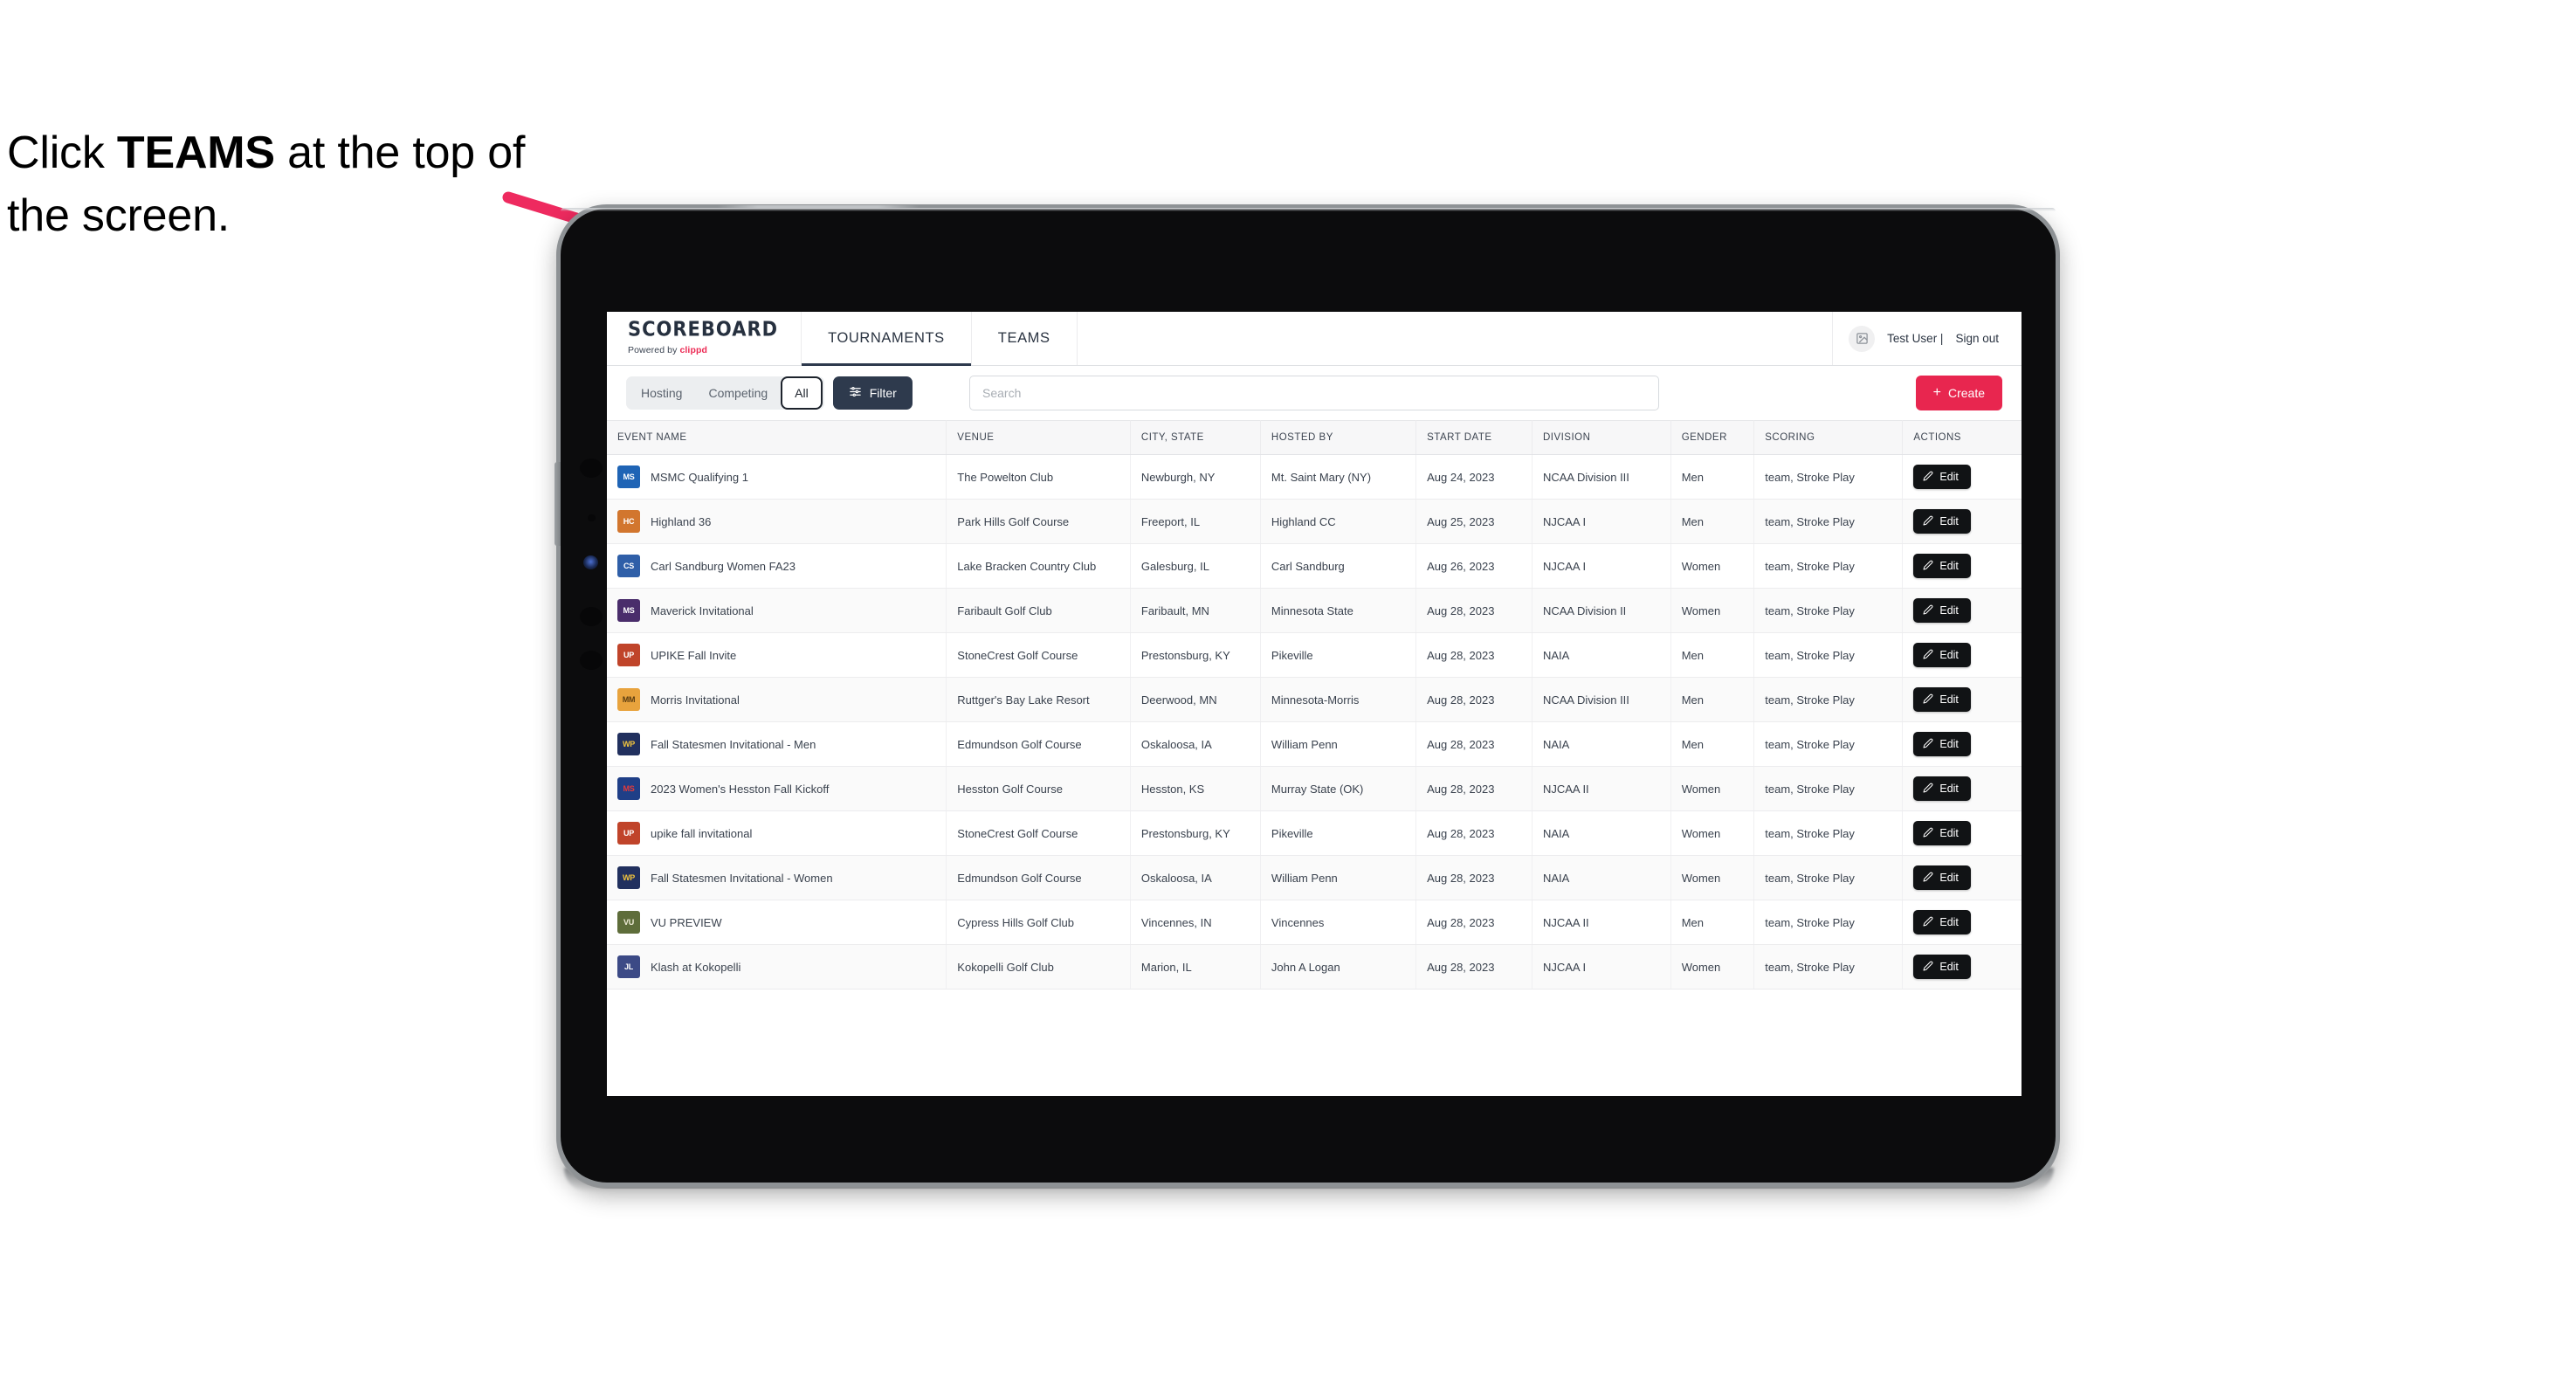 This screenshot has height=1386, width=2576. What do you see at coordinates (1338, 744) in the screenshot?
I see `cell-hosted-by: William Penn` at bounding box center [1338, 744].